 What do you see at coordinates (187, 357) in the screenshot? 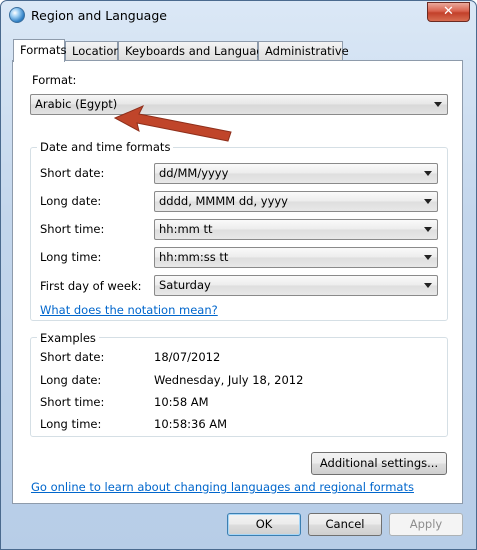
I see `example-short-date-value: 18/07/2012` at bounding box center [187, 357].